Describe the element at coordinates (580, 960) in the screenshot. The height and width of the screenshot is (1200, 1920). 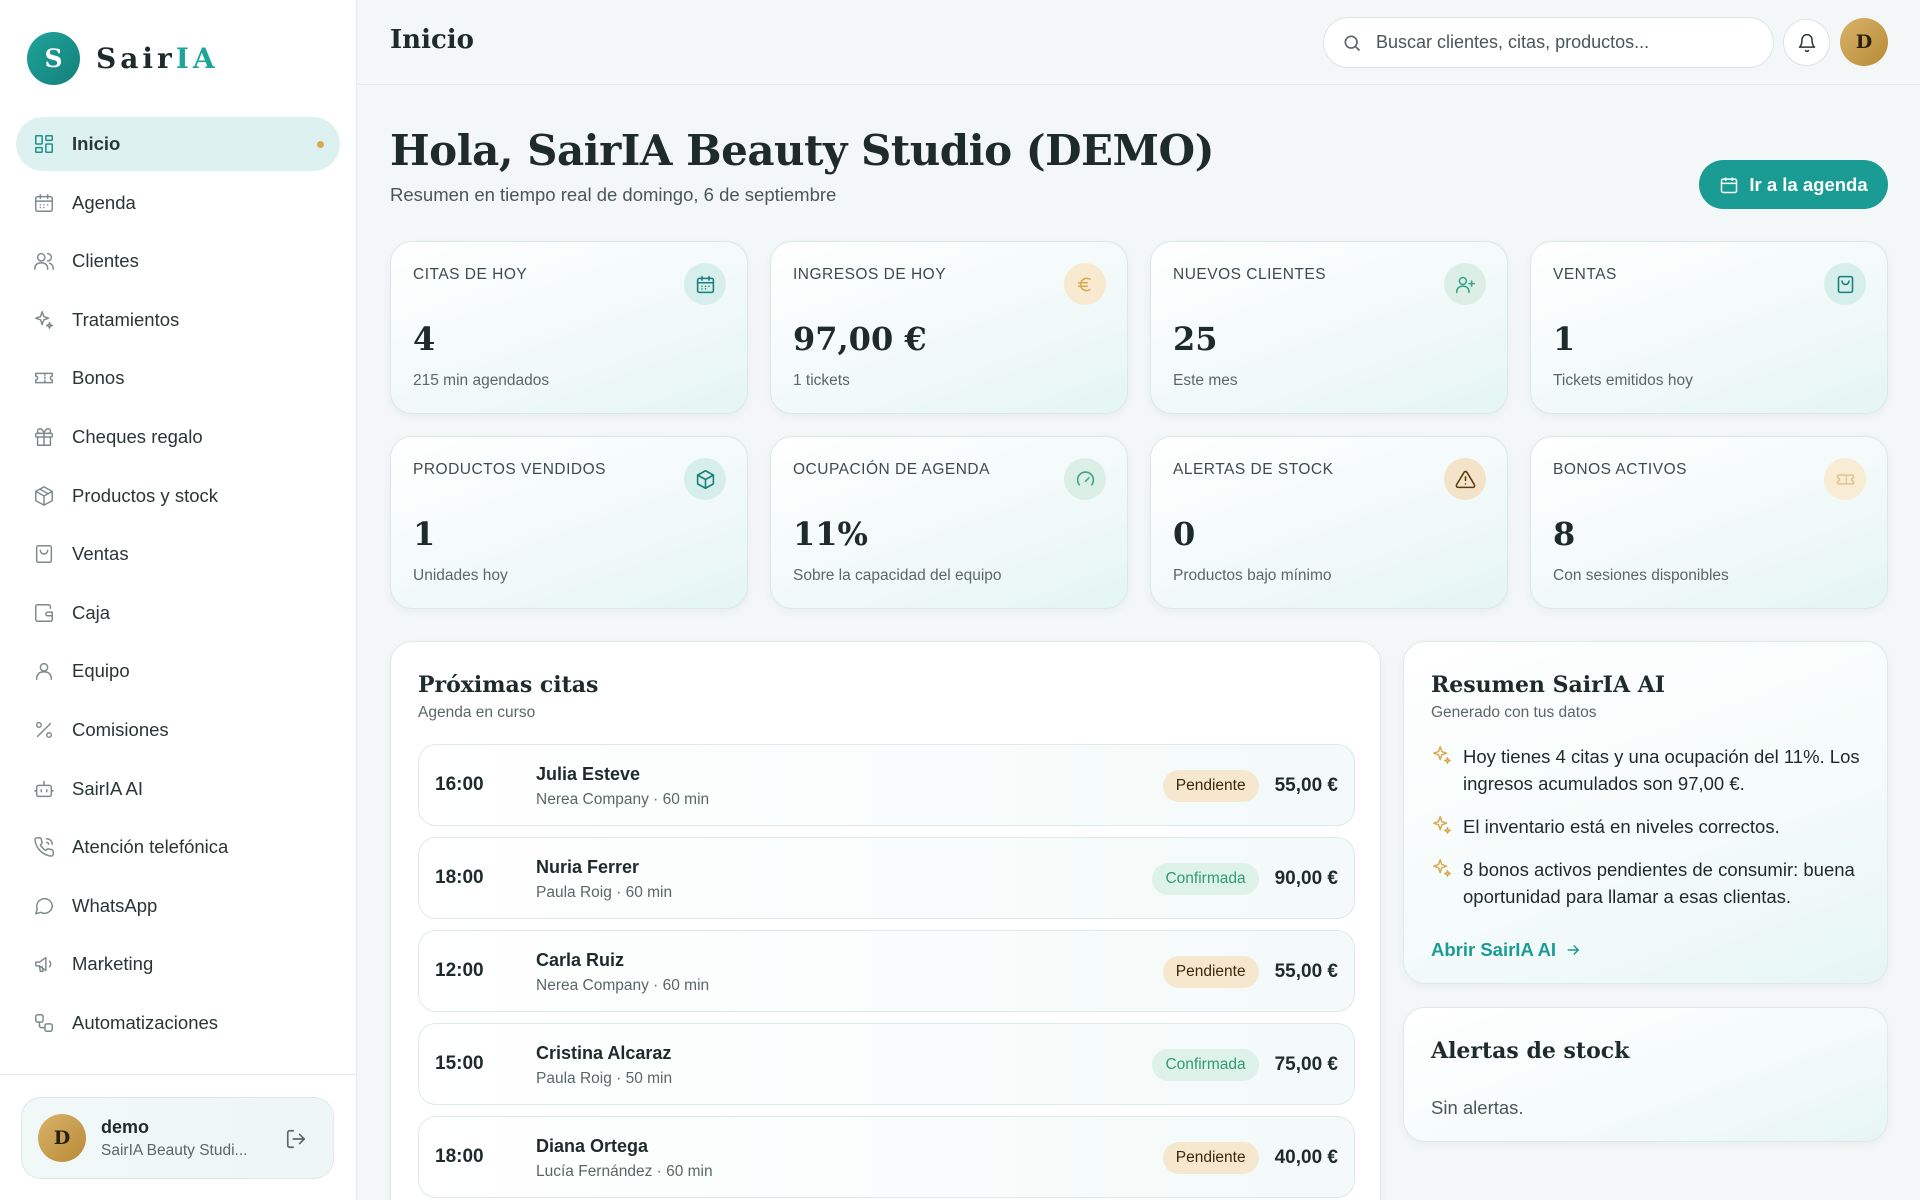
I see `appointment-client: Carla Ruiz` at that location.